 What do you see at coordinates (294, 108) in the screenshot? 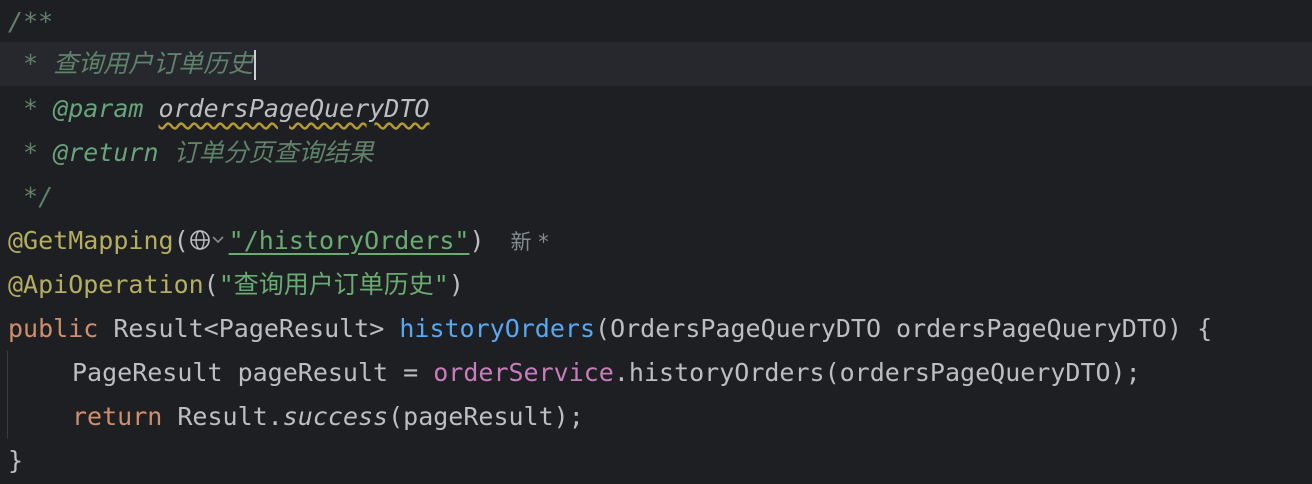
I see `doc-param-name: ordersPageQueryDTO` at bounding box center [294, 108].